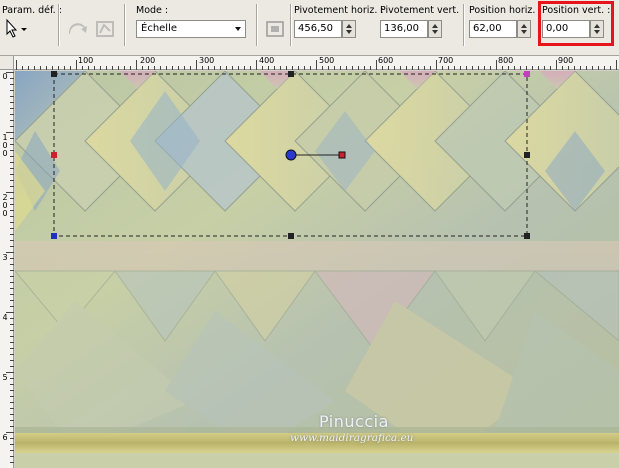  Describe the element at coordinates (527, 155) in the screenshot. I see `handle-middle-right` at that location.